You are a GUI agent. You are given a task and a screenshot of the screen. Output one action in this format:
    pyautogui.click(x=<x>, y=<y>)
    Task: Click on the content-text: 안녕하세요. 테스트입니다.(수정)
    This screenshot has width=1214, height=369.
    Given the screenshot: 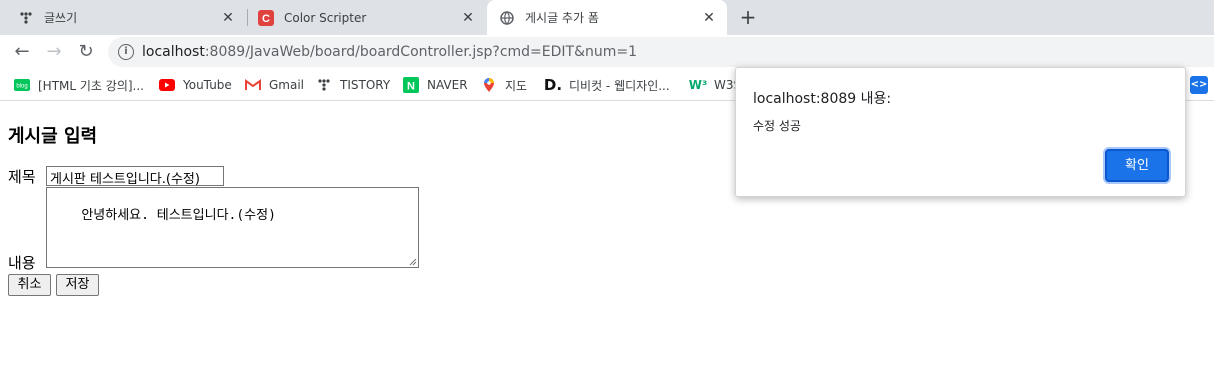 What is the action you would take?
    pyautogui.click(x=178, y=215)
    